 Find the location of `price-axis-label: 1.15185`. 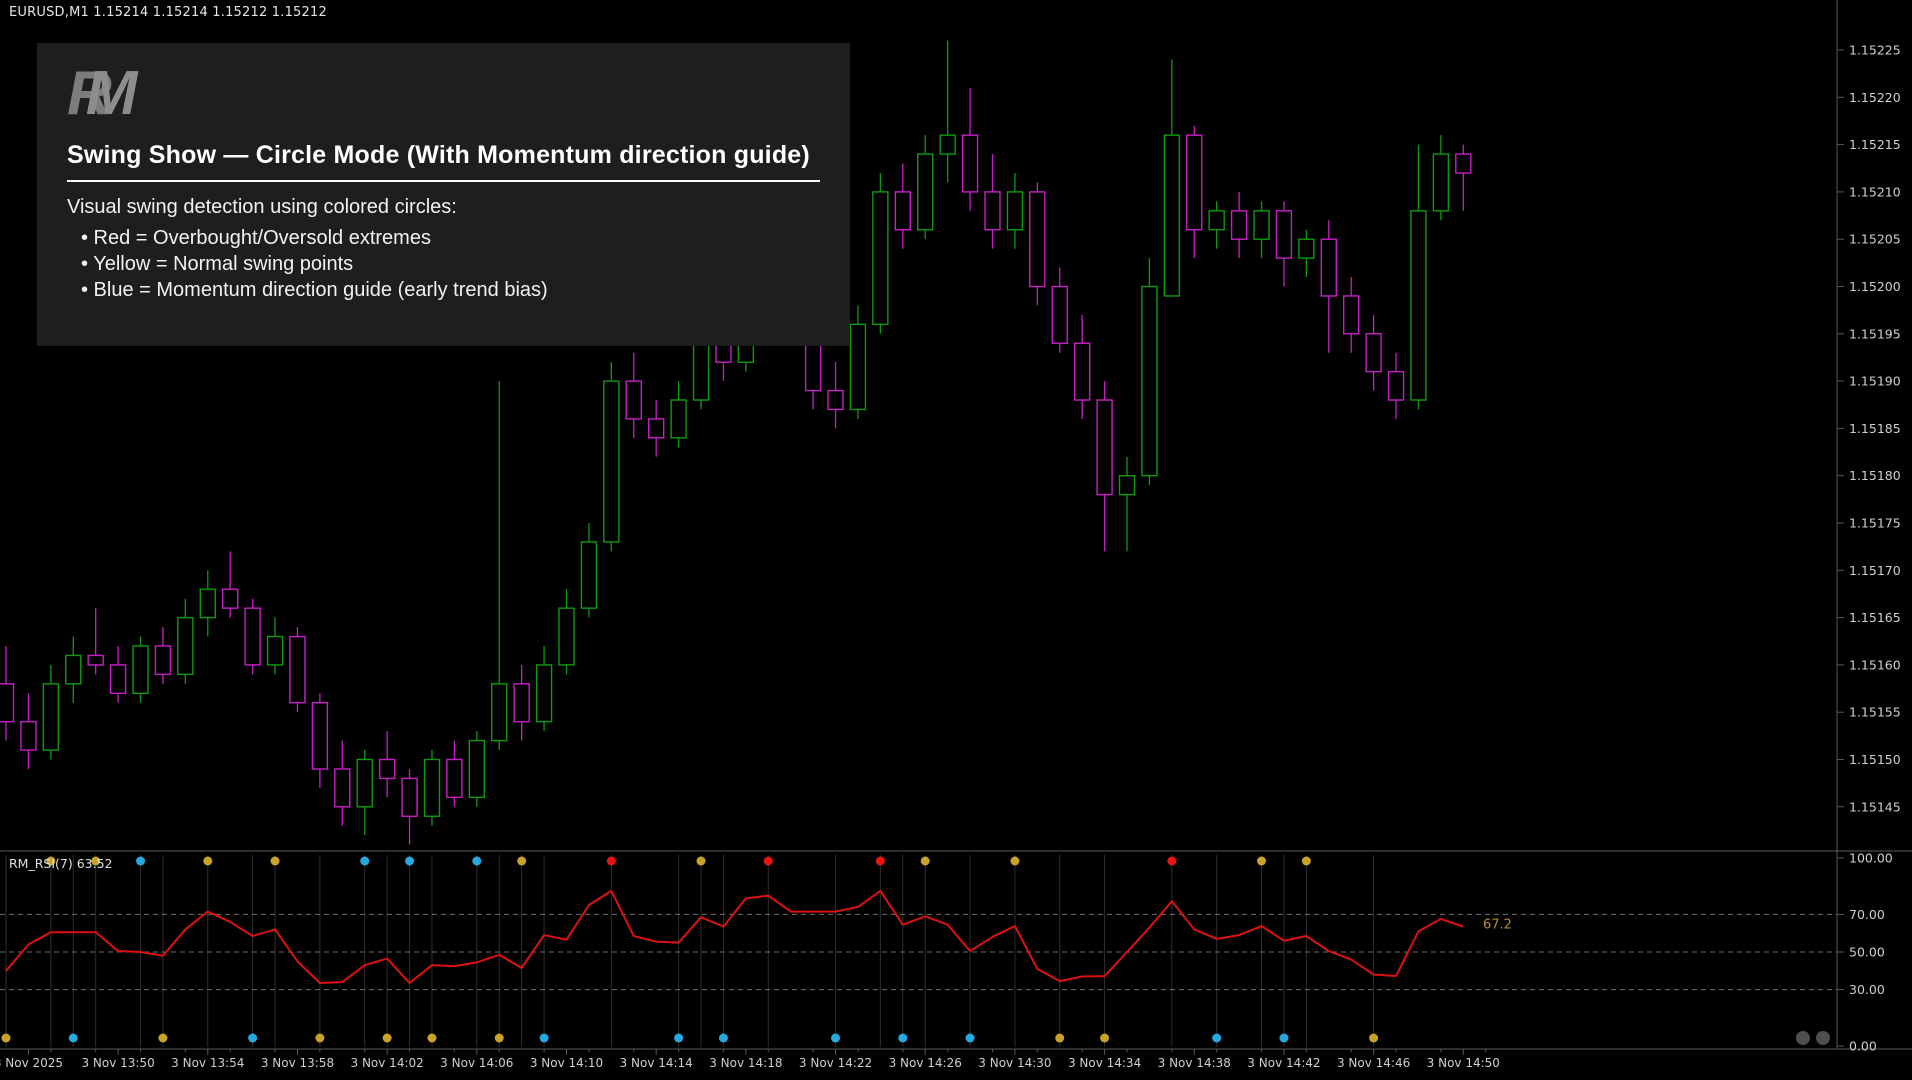

price-axis-label: 1.15185 is located at coordinates (1875, 428).